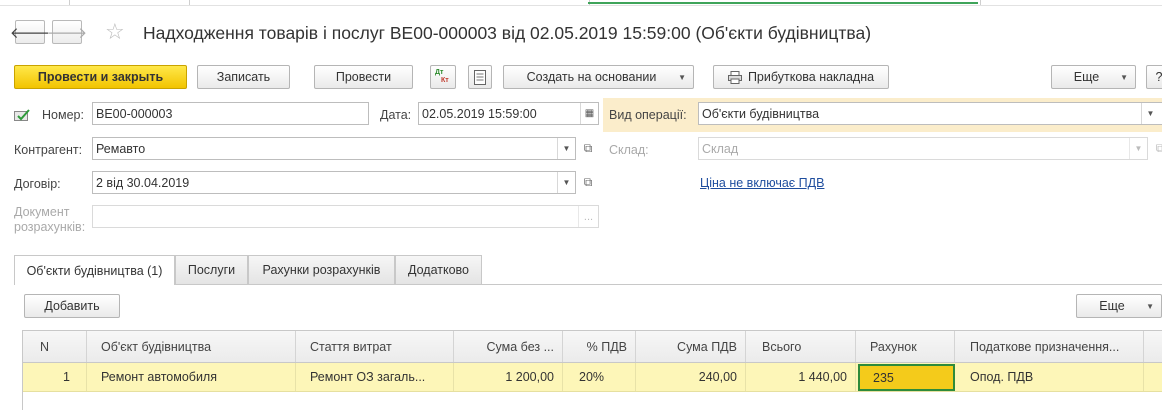  What do you see at coordinates (589, 113) in the screenshot?
I see `calendar-icon: ▦` at bounding box center [589, 113].